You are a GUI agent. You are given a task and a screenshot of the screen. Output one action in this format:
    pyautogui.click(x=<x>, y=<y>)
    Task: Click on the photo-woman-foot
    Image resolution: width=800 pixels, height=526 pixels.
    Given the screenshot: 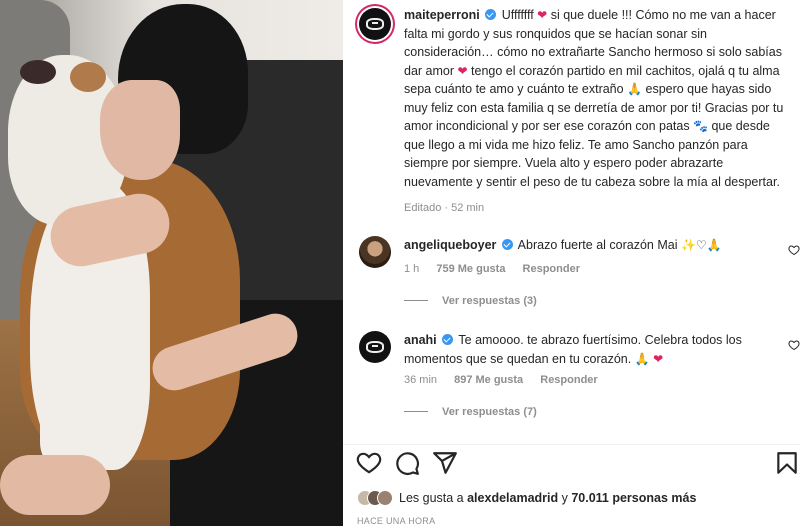 What is the action you would take?
    pyautogui.click(x=55, y=485)
    